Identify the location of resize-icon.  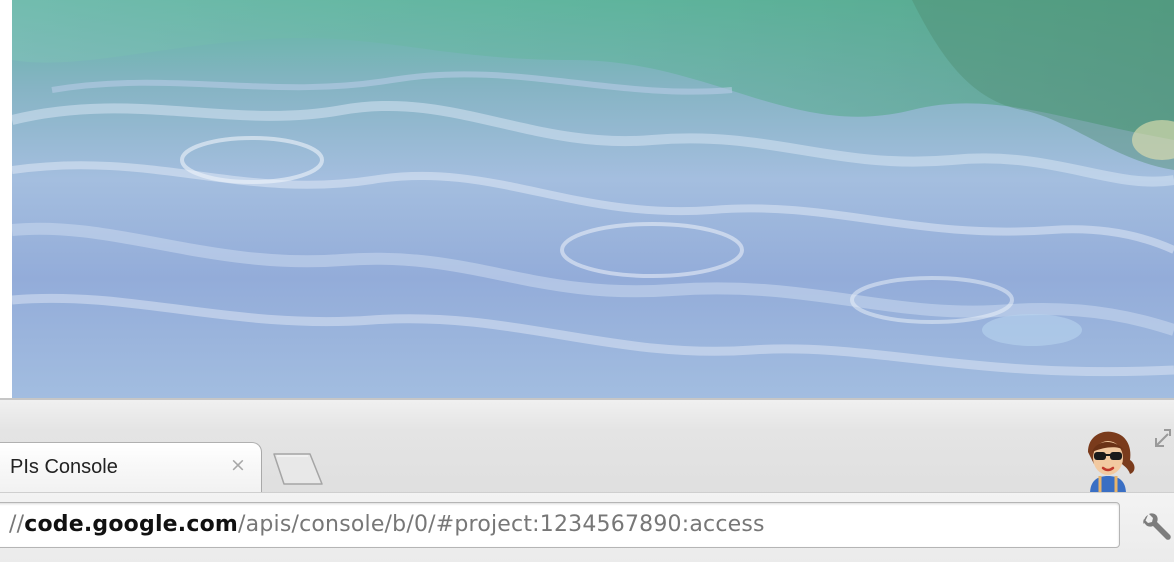
(1162, 438).